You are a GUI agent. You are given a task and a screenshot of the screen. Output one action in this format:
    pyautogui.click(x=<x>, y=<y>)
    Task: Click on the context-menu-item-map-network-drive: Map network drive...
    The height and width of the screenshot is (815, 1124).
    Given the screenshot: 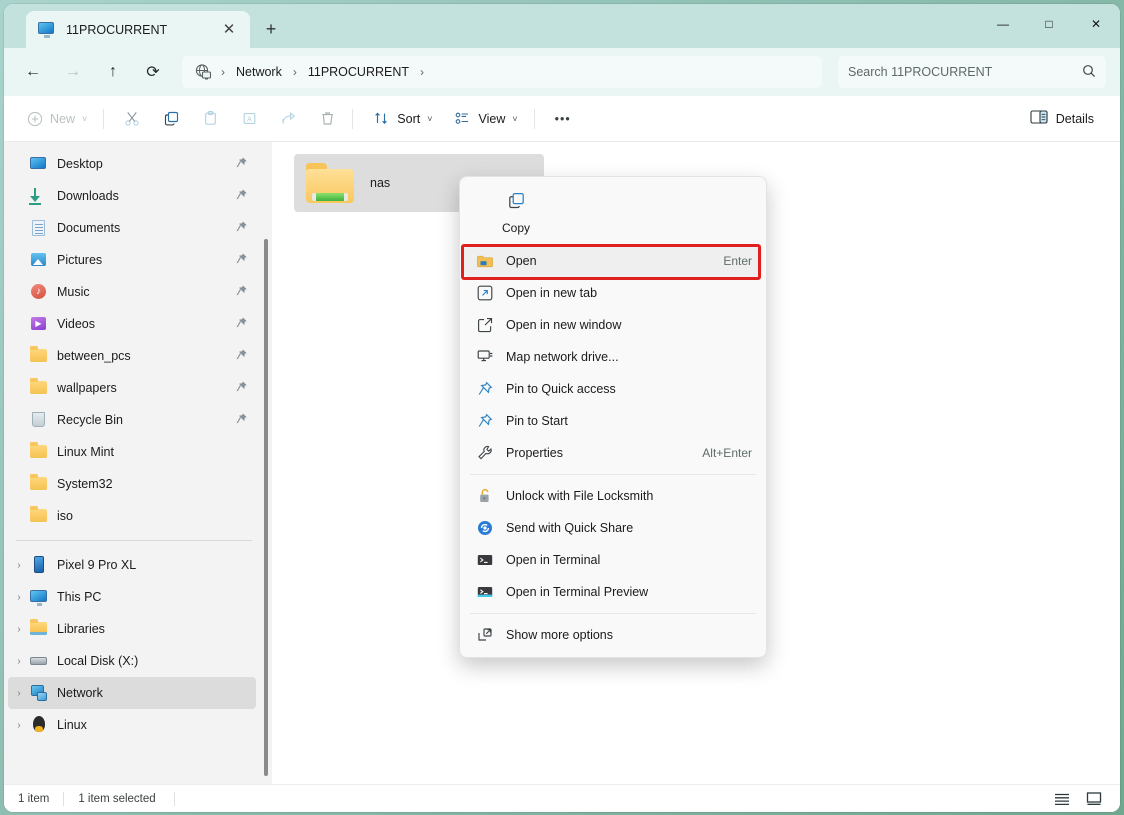 What is the action you would take?
    pyautogui.click(x=613, y=357)
    